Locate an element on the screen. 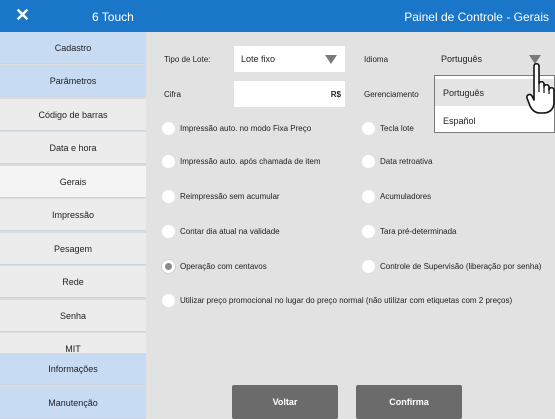 Image resolution: width=555 pixels, height=419 pixels. idioma-label: Idioma is located at coordinates (376, 59).